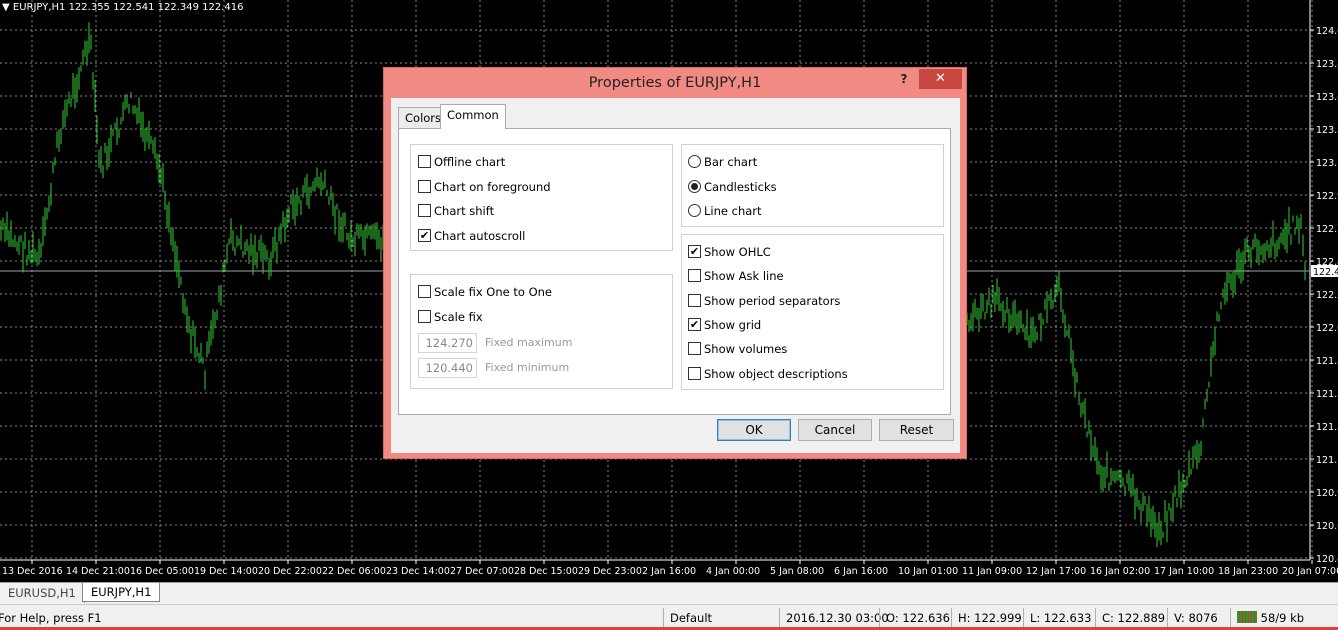 Image resolution: width=1338 pixels, height=630 pixels. I want to click on fixed-maximum-input: 124.270, so click(447, 343).